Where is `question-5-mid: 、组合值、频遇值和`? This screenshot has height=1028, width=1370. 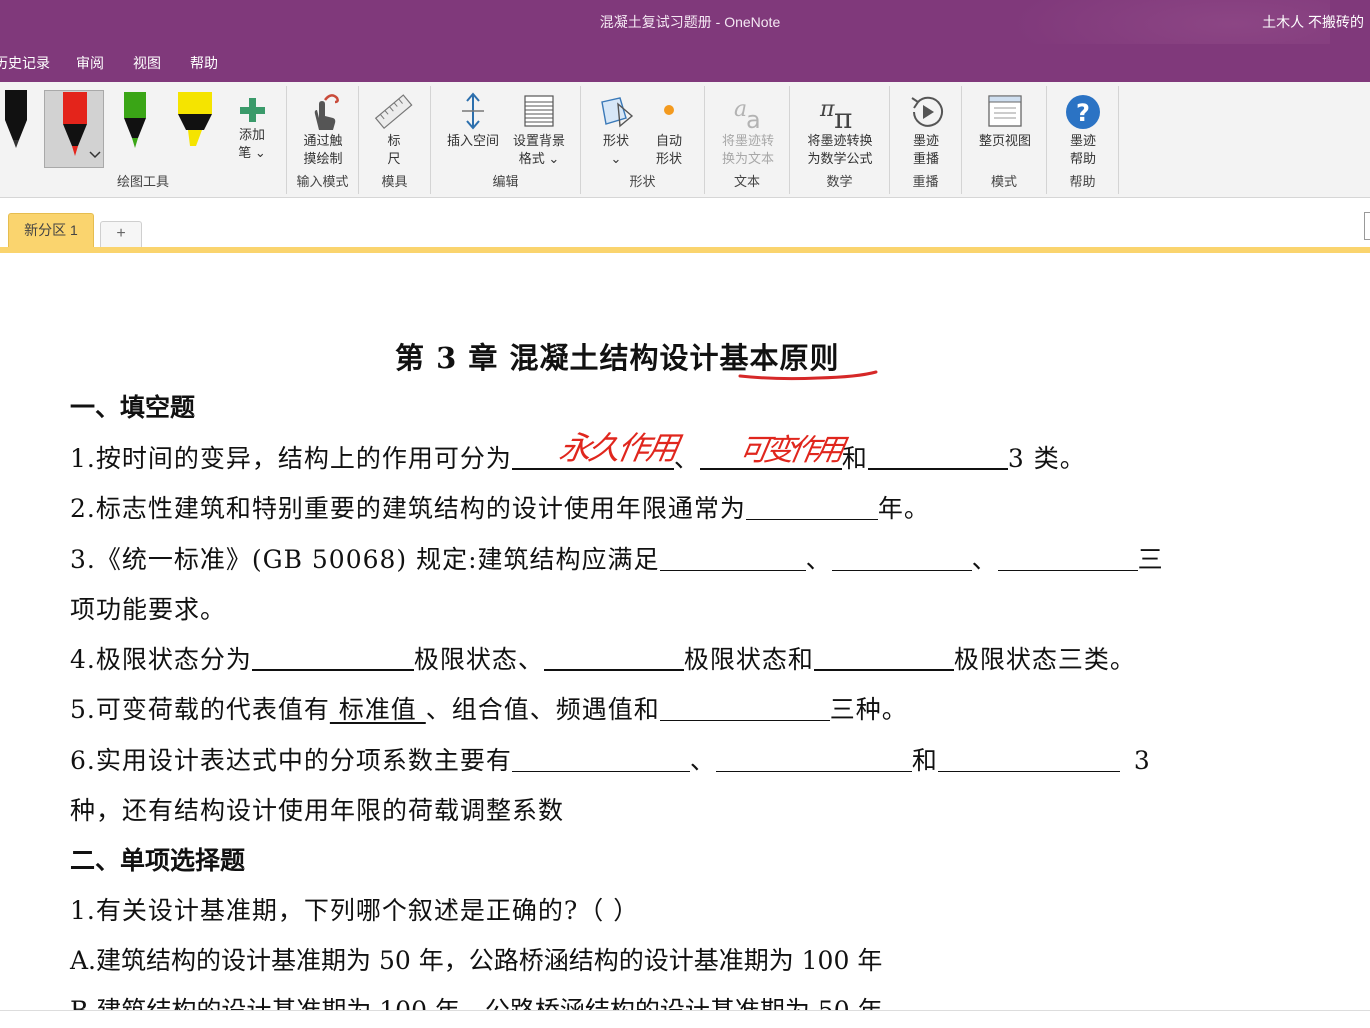 question-5-mid: 、组合值、频遇值和 is located at coordinates (542, 709).